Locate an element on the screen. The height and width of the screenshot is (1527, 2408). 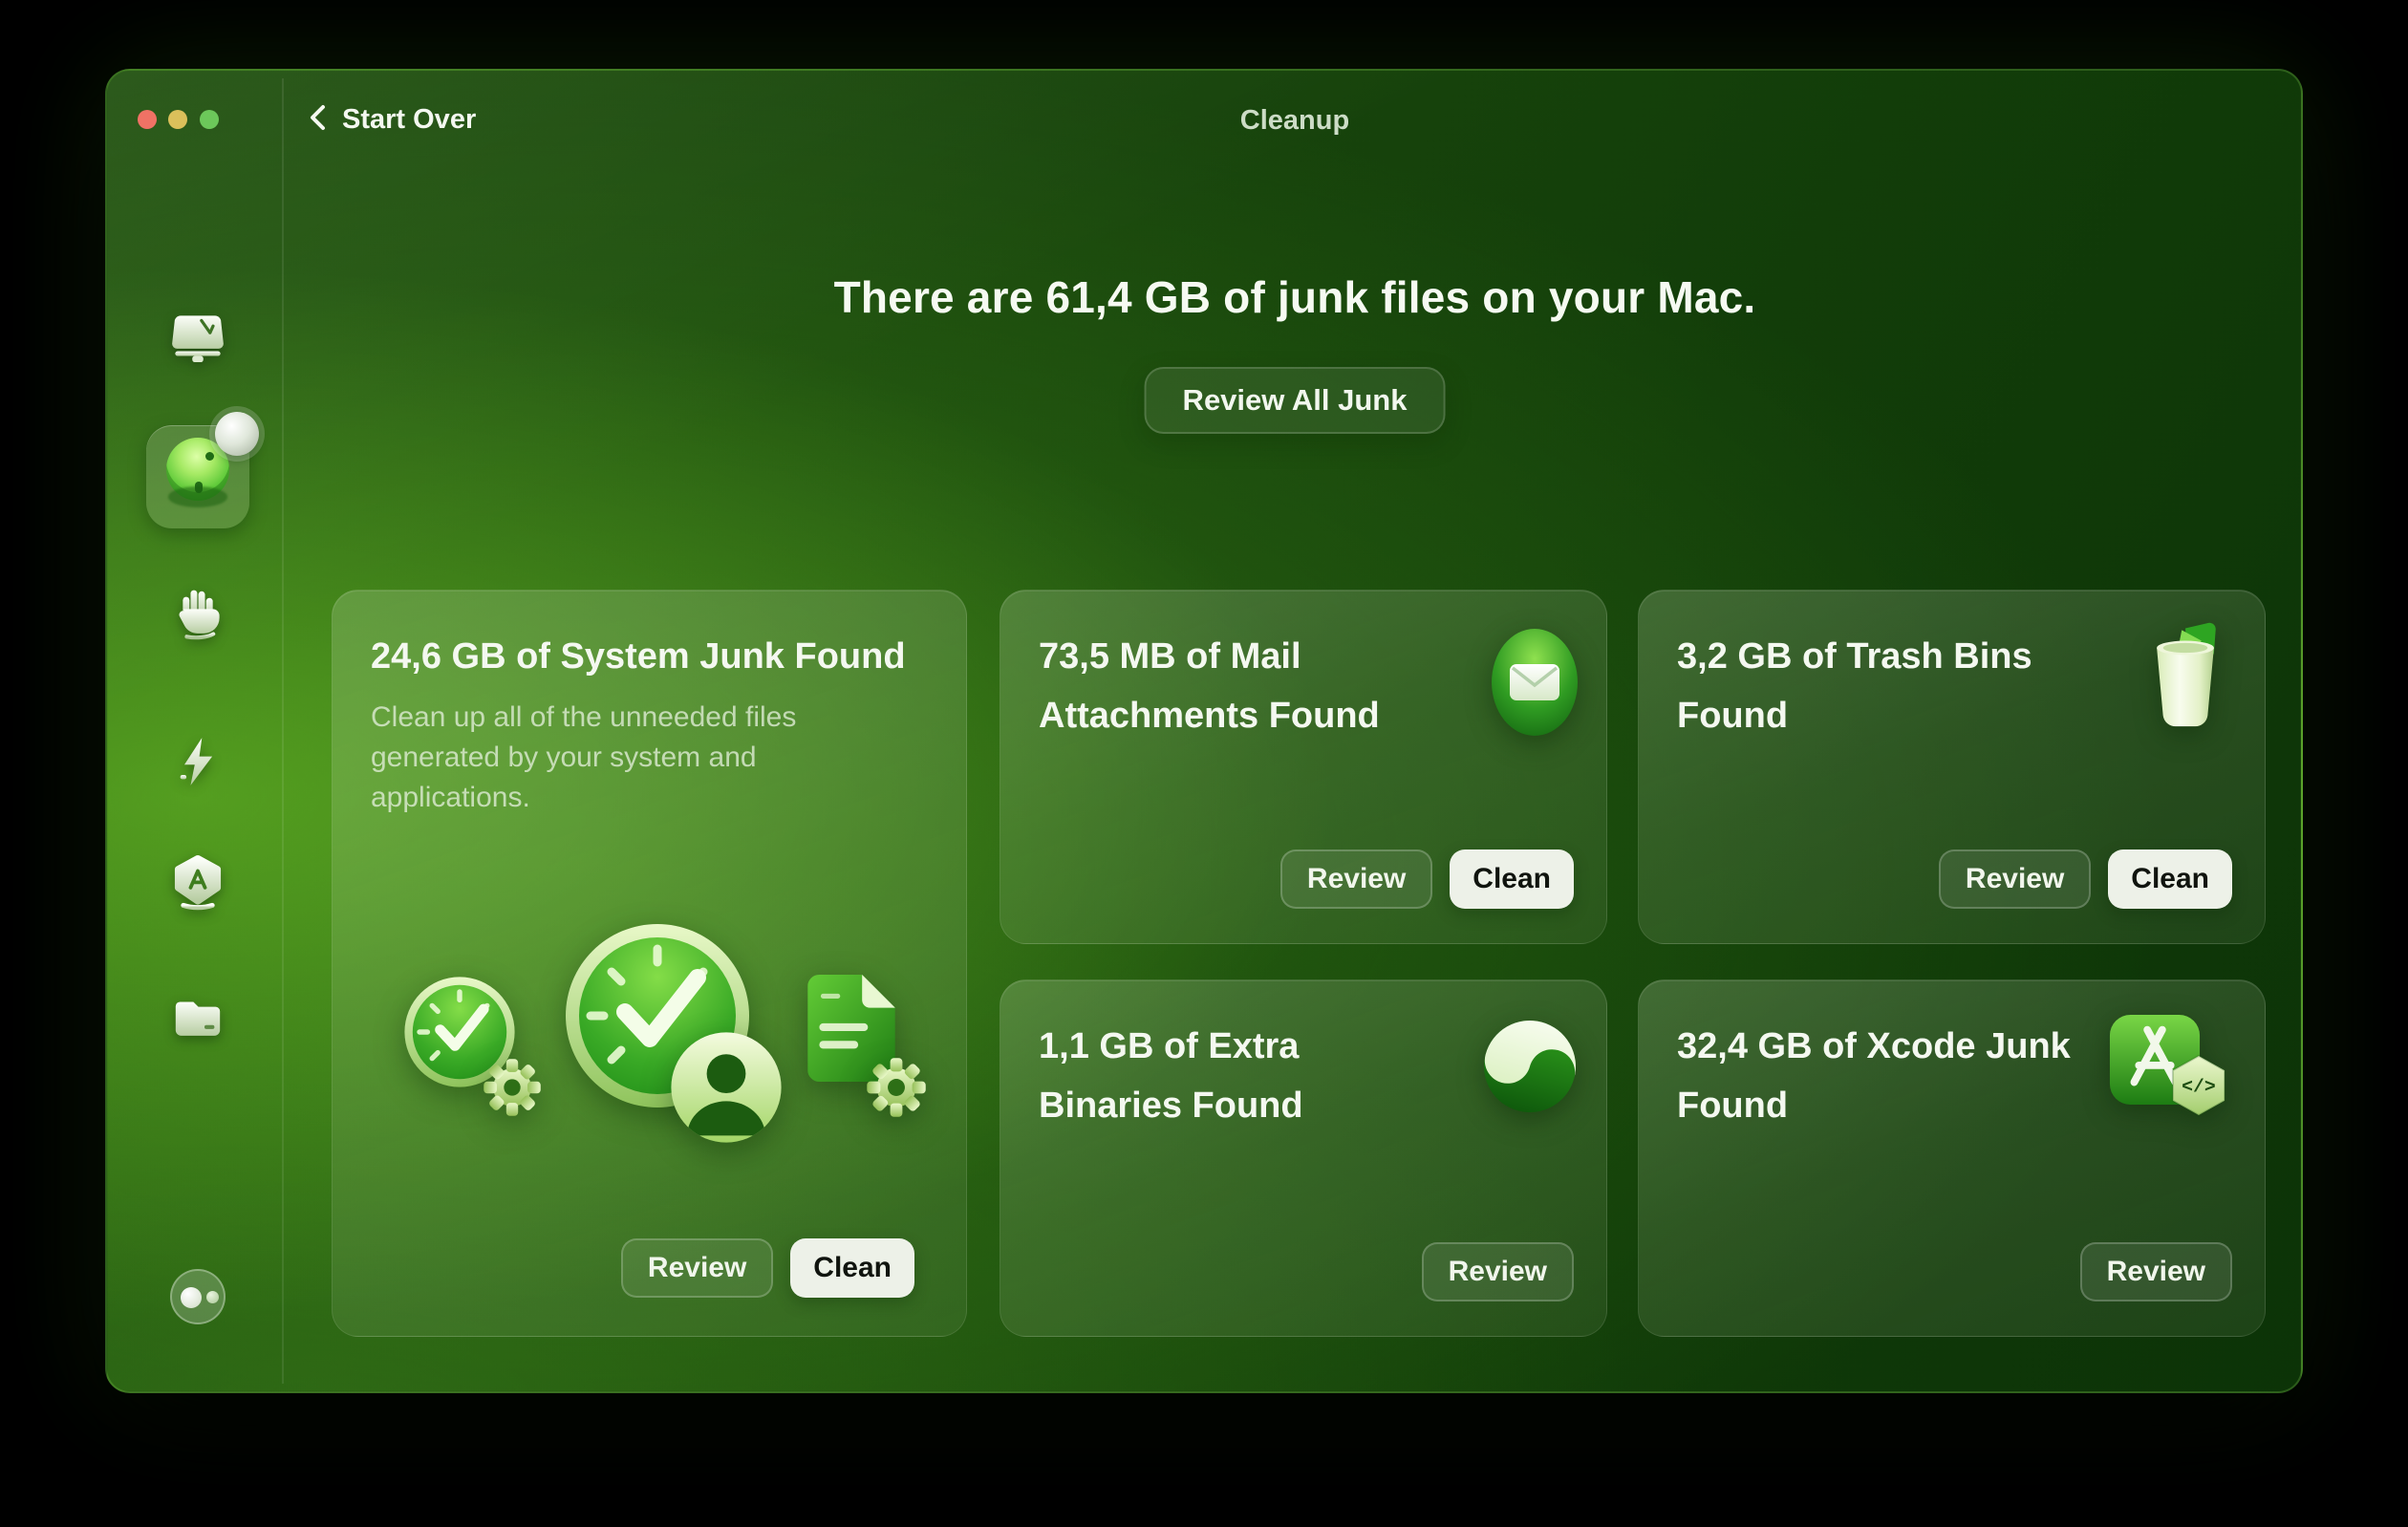
start-over-button: Start Over is located at coordinates (392, 120).